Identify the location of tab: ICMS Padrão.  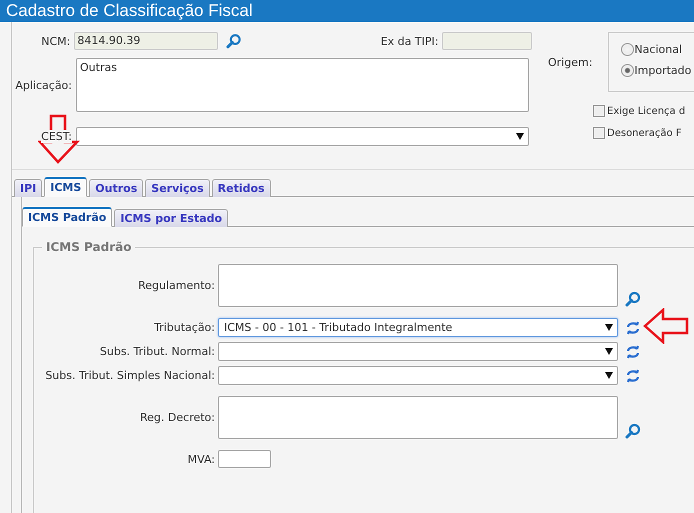
(67, 217).